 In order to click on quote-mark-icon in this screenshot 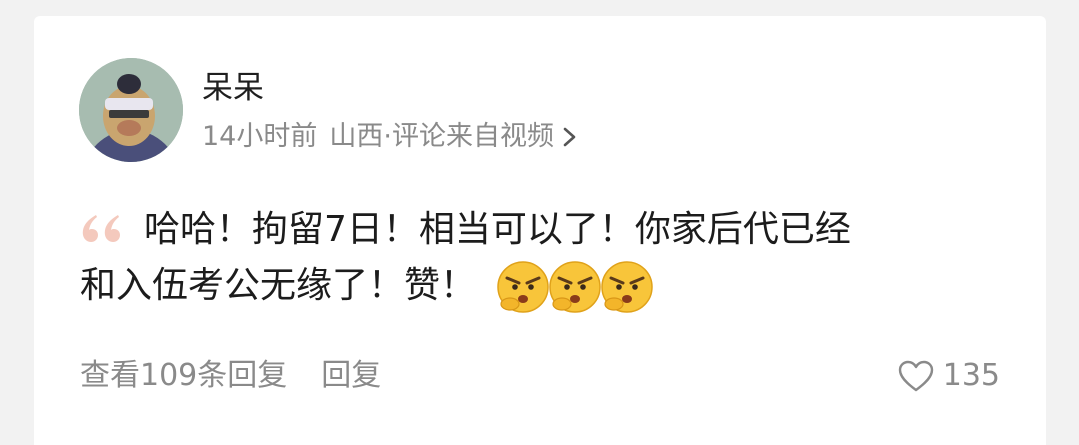, I will do `click(101, 228)`.